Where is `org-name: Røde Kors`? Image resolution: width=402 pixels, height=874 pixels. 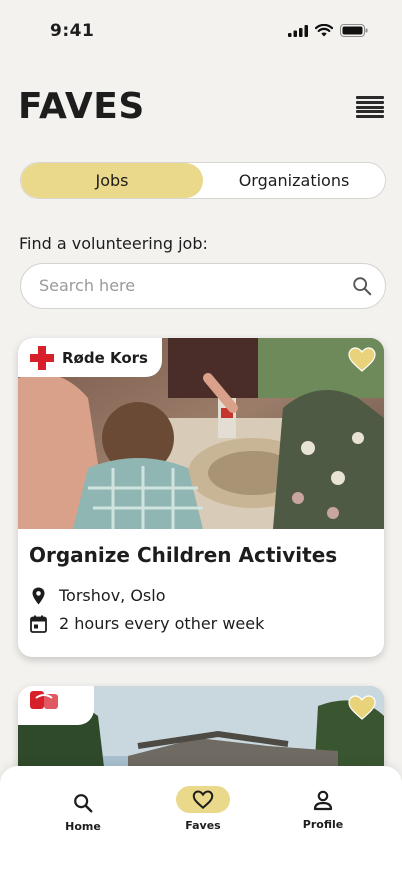 org-name: Røde Kors is located at coordinates (105, 357).